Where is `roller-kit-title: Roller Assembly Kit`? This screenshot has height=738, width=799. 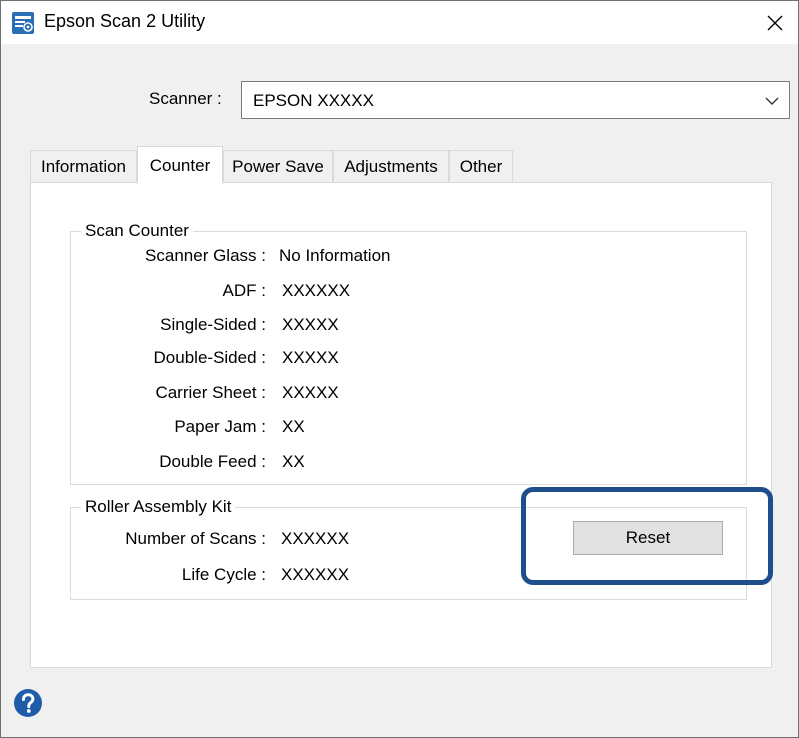 roller-kit-title: Roller Assembly Kit is located at coordinates (158, 507).